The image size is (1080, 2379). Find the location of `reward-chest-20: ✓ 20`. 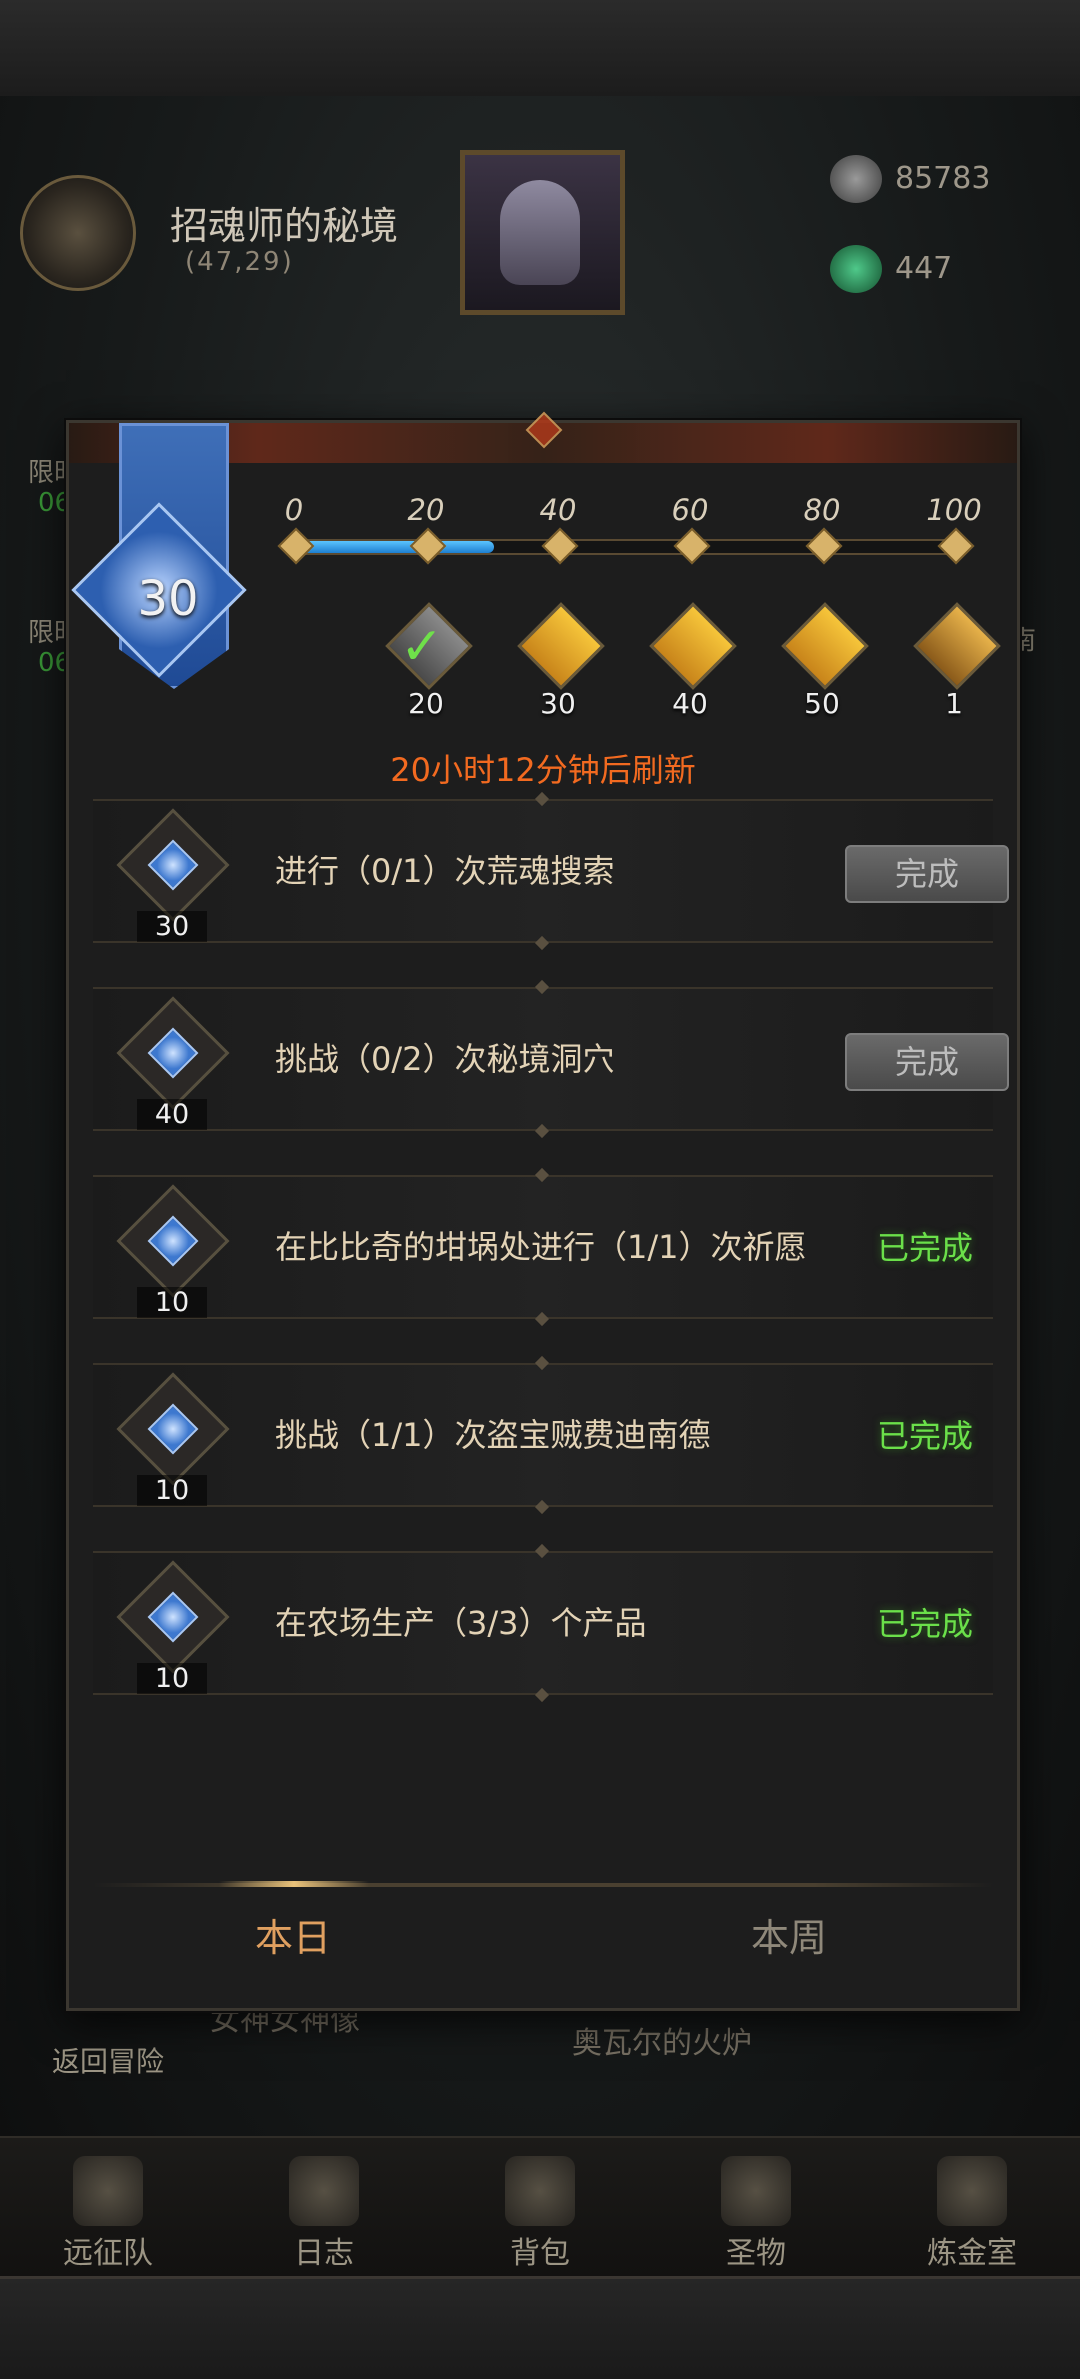

reward-chest-20: ✓ 20 is located at coordinates (426, 662).